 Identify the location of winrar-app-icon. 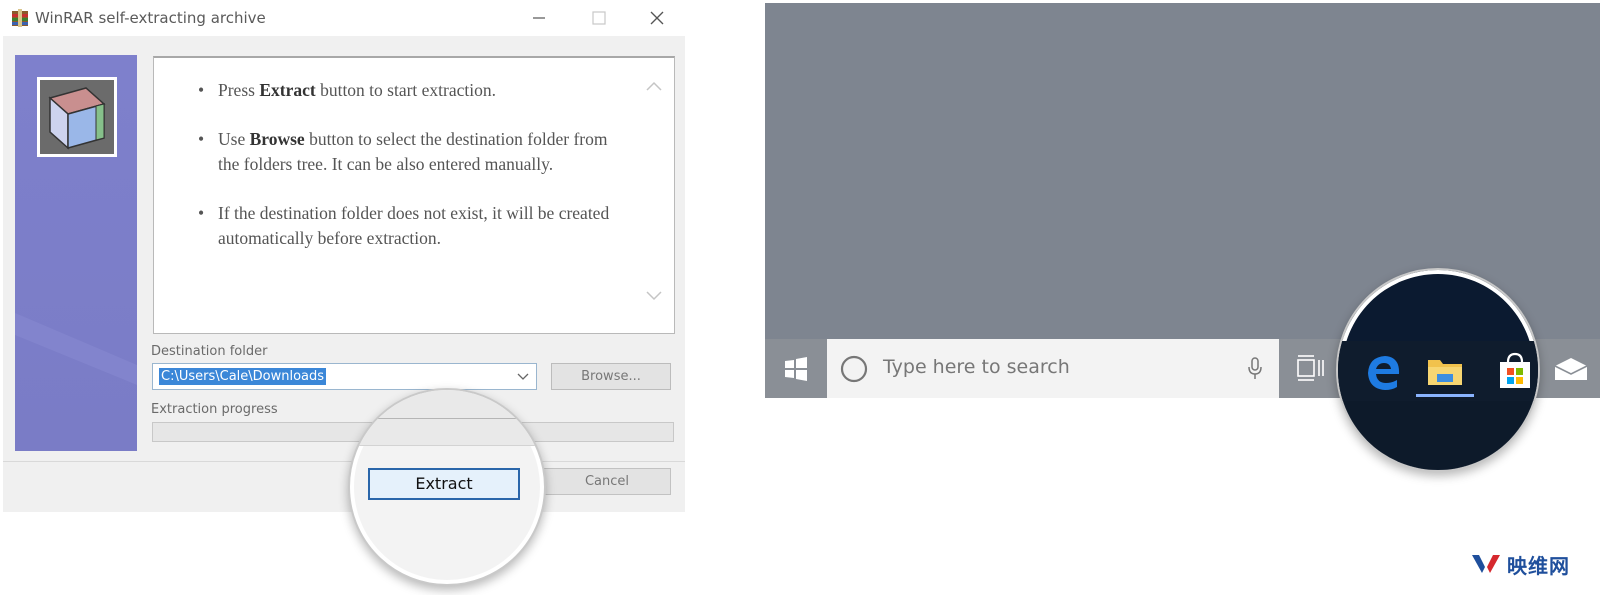
(20, 18).